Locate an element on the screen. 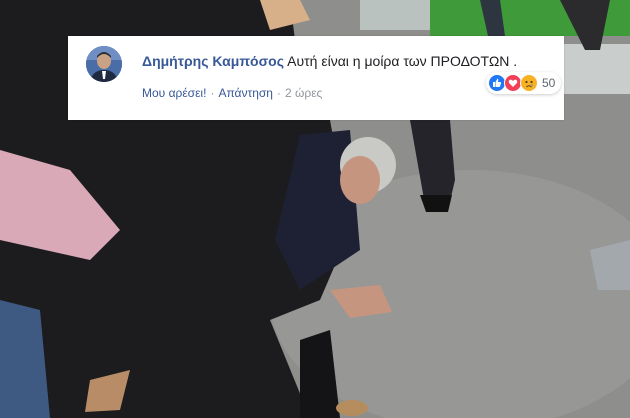 This screenshot has width=630, height=418. author-avatar is located at coordinates (104, 64).